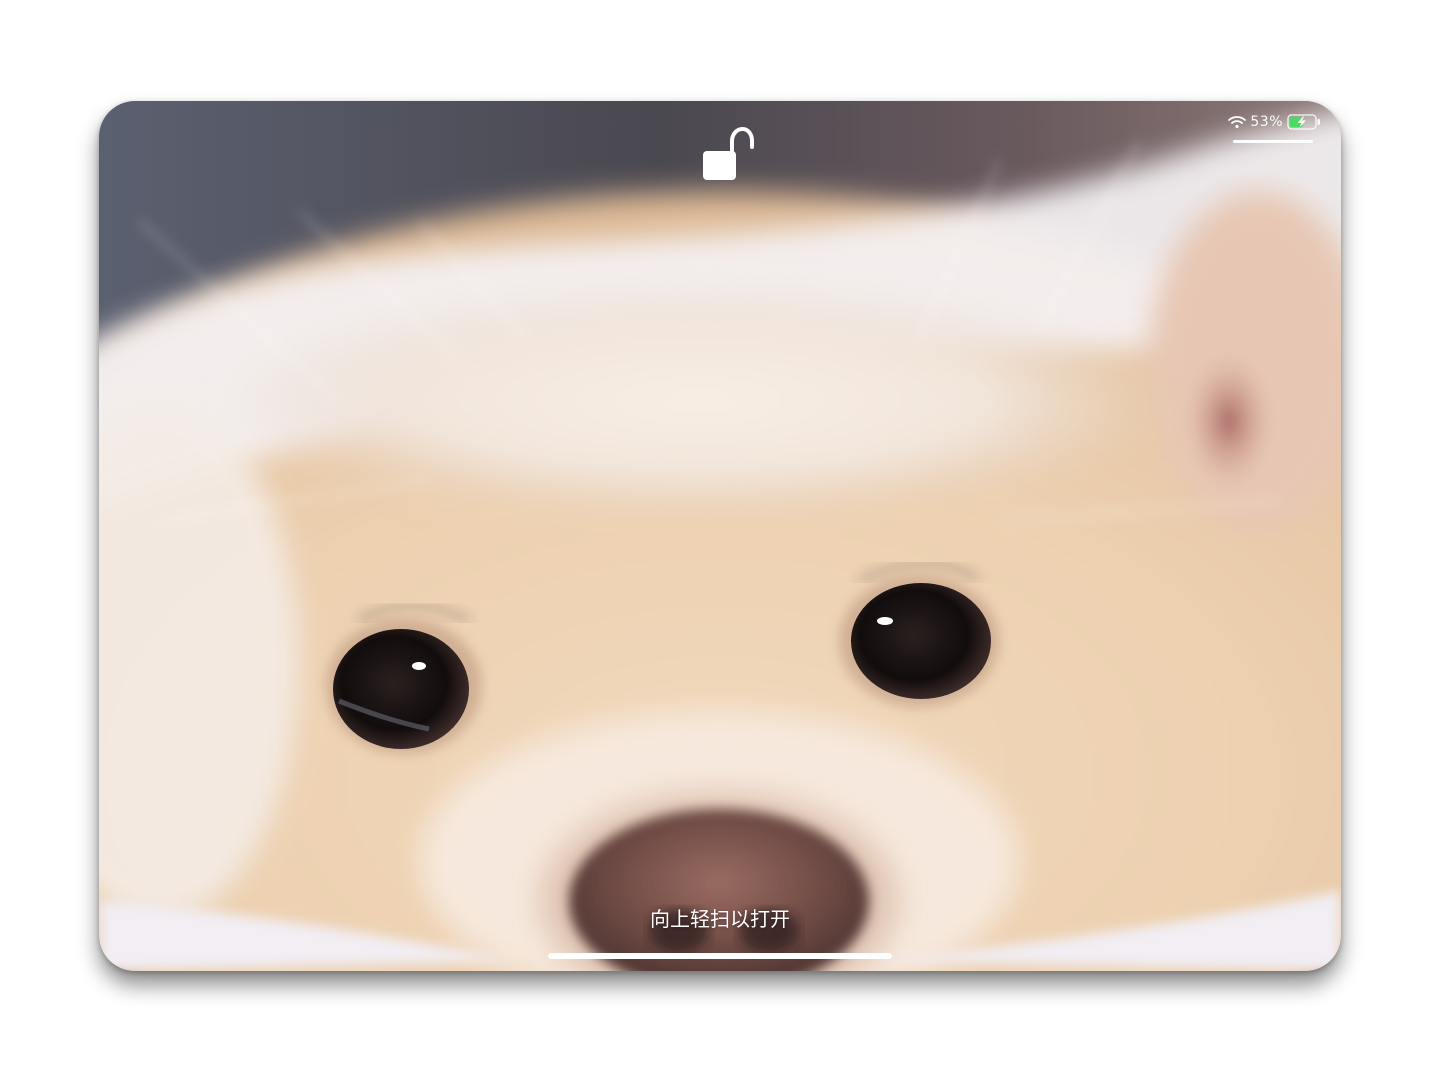 The width and height of the screenshot is (1440, 1080). I want to click on status-bar: 53%, so click(1274, 122).